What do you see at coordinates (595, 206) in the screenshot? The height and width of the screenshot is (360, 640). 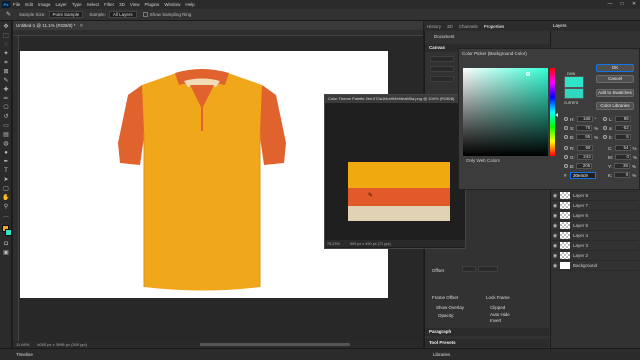 I see `layer-row: ◉ Layer 7` at bounding box center [595, 206].